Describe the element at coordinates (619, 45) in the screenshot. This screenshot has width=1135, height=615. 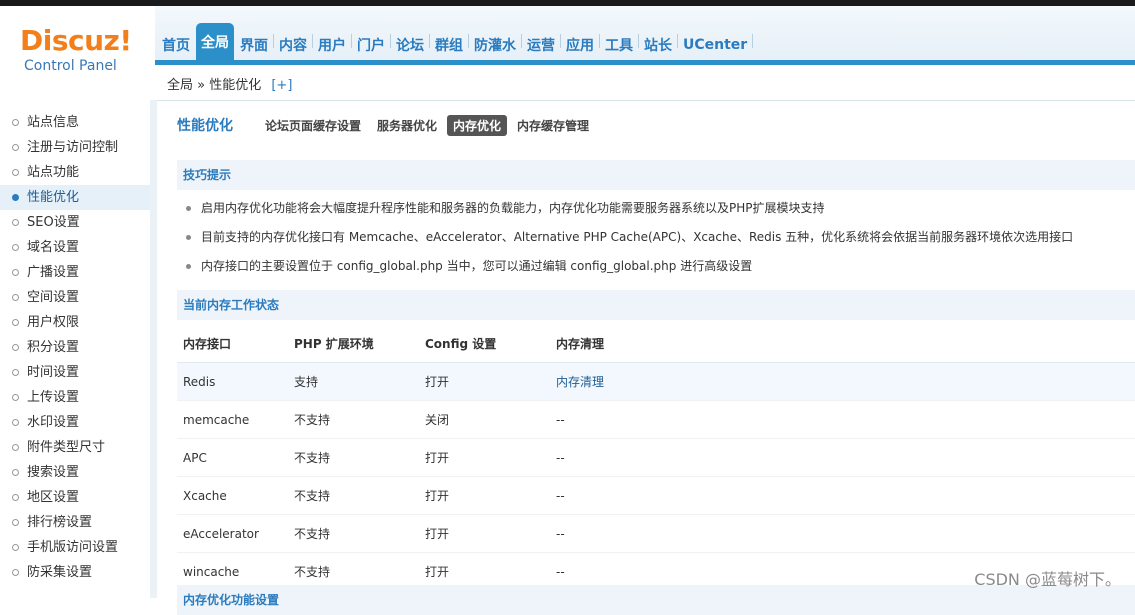
I see `nav-tools: 工具` at that location.